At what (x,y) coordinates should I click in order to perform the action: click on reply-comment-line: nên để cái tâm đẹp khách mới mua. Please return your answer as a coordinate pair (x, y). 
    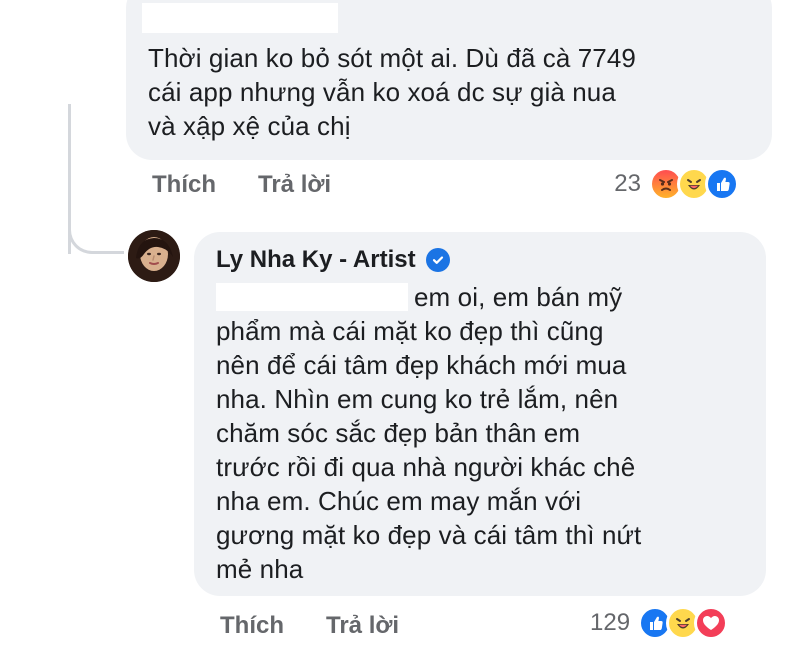
    Looking at the image, I should click on (421, 365).